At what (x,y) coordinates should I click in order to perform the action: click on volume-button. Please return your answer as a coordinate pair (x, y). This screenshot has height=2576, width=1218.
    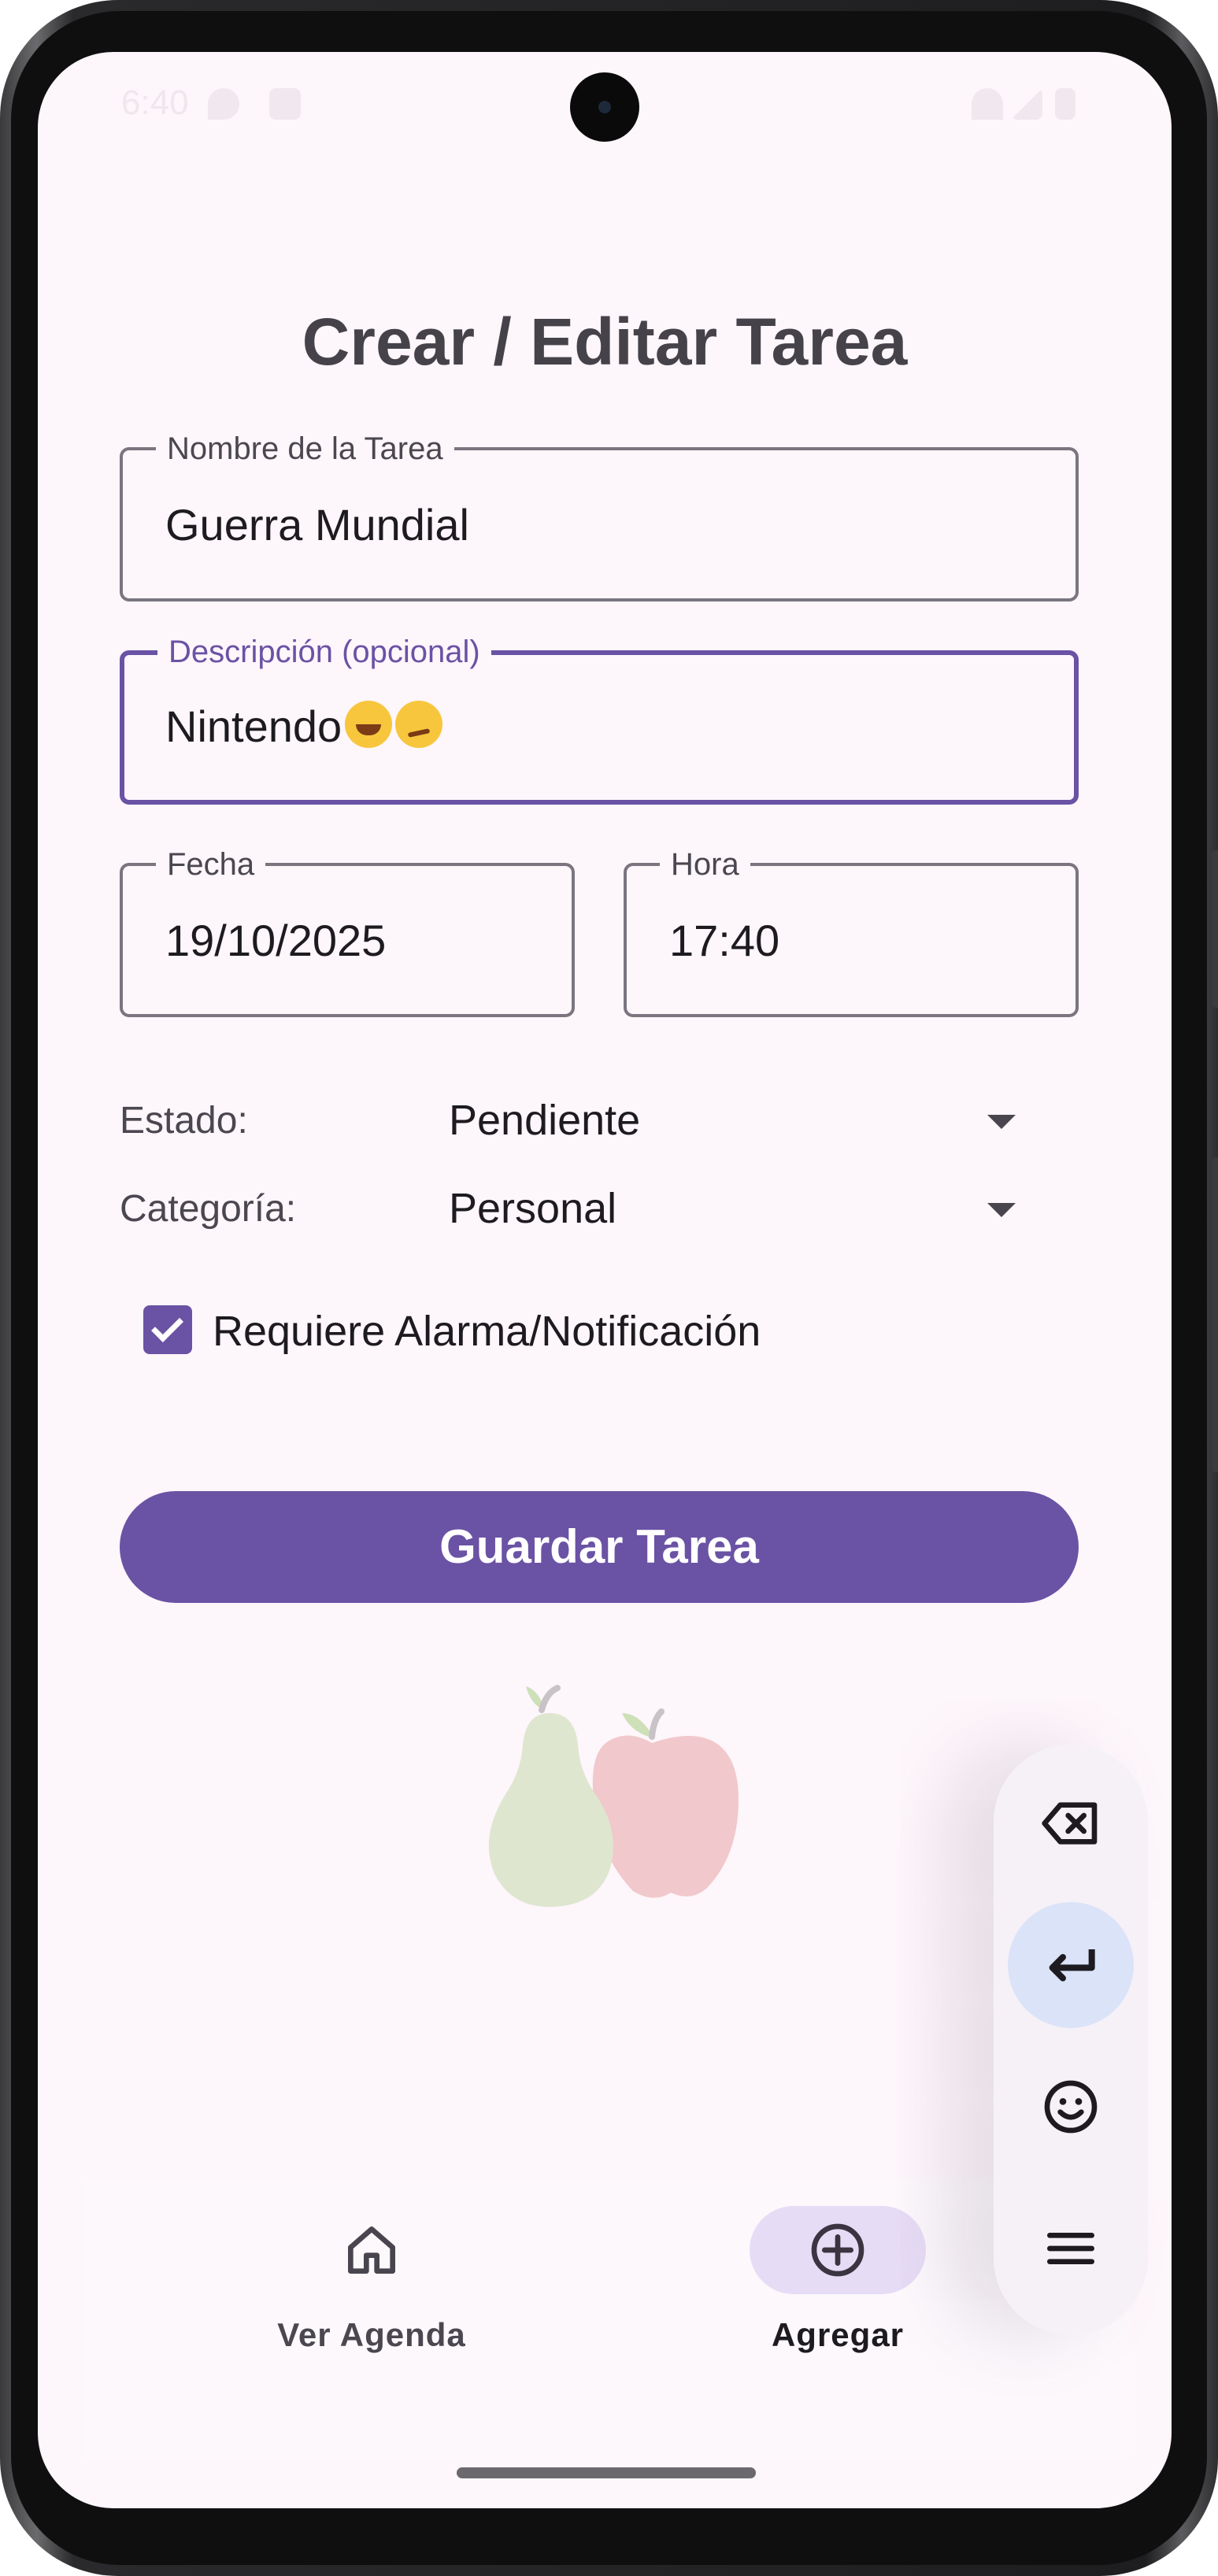
    Looking at the image, I should click on (1215, 929).